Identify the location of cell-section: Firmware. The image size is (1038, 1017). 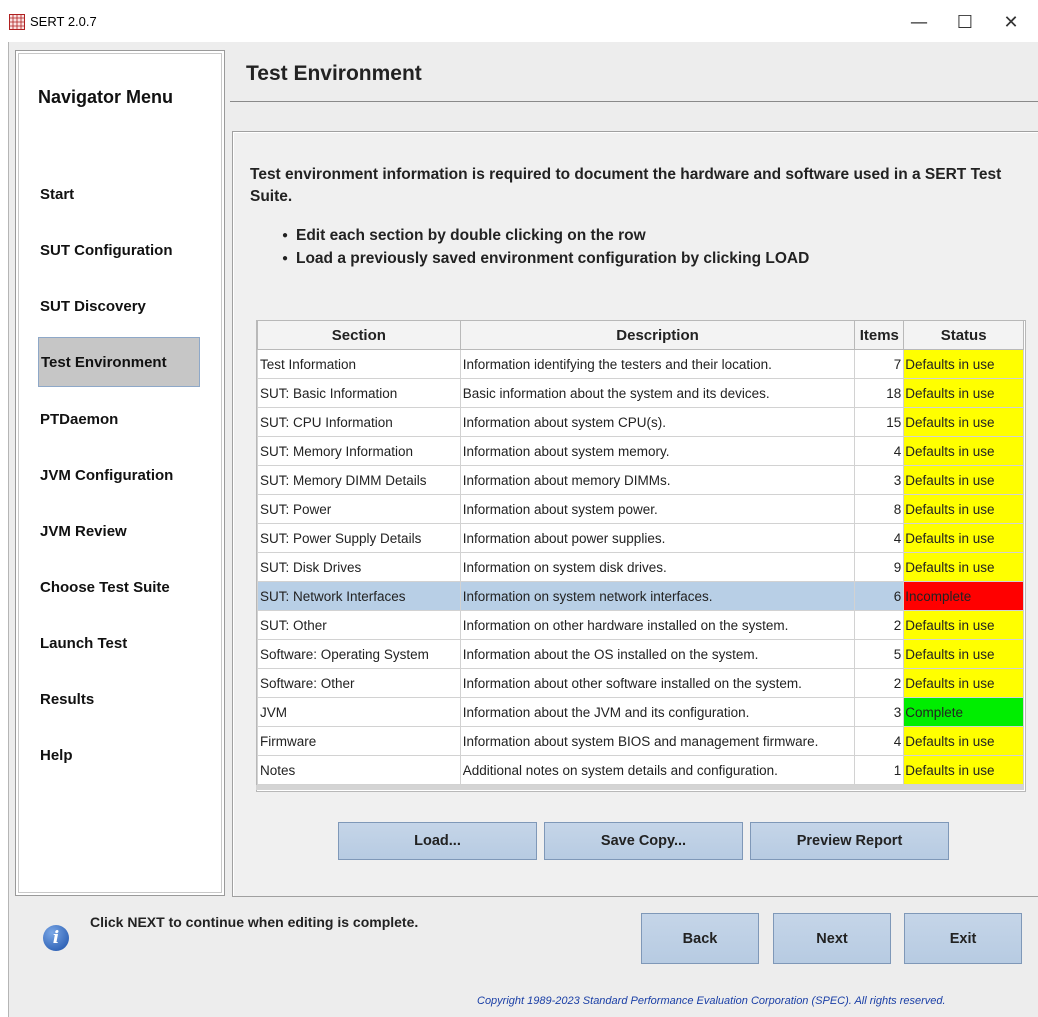
(359, 741).